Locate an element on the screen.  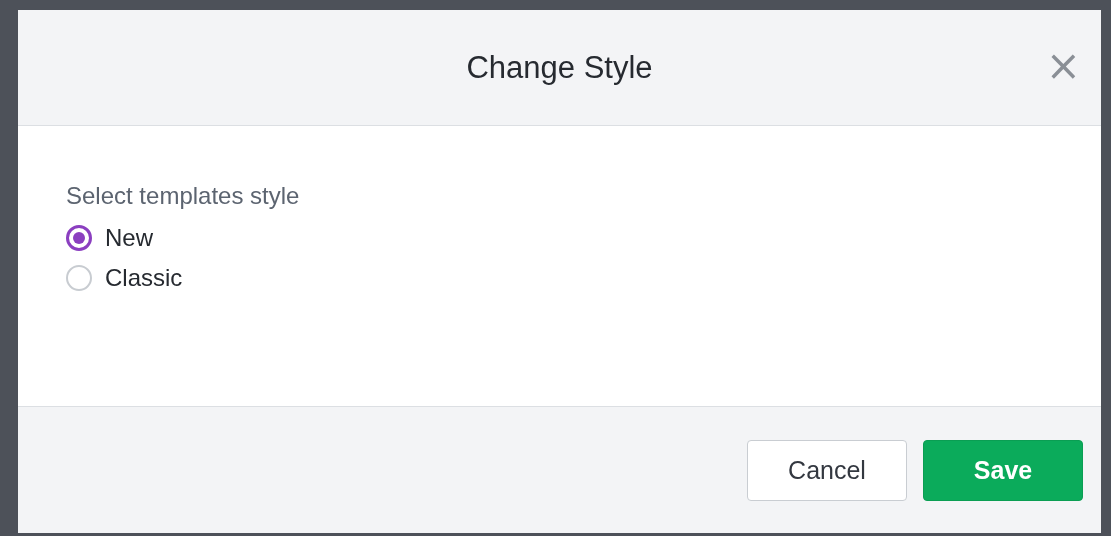
cancel-button: Cancel is located at coordinates (827, 470).